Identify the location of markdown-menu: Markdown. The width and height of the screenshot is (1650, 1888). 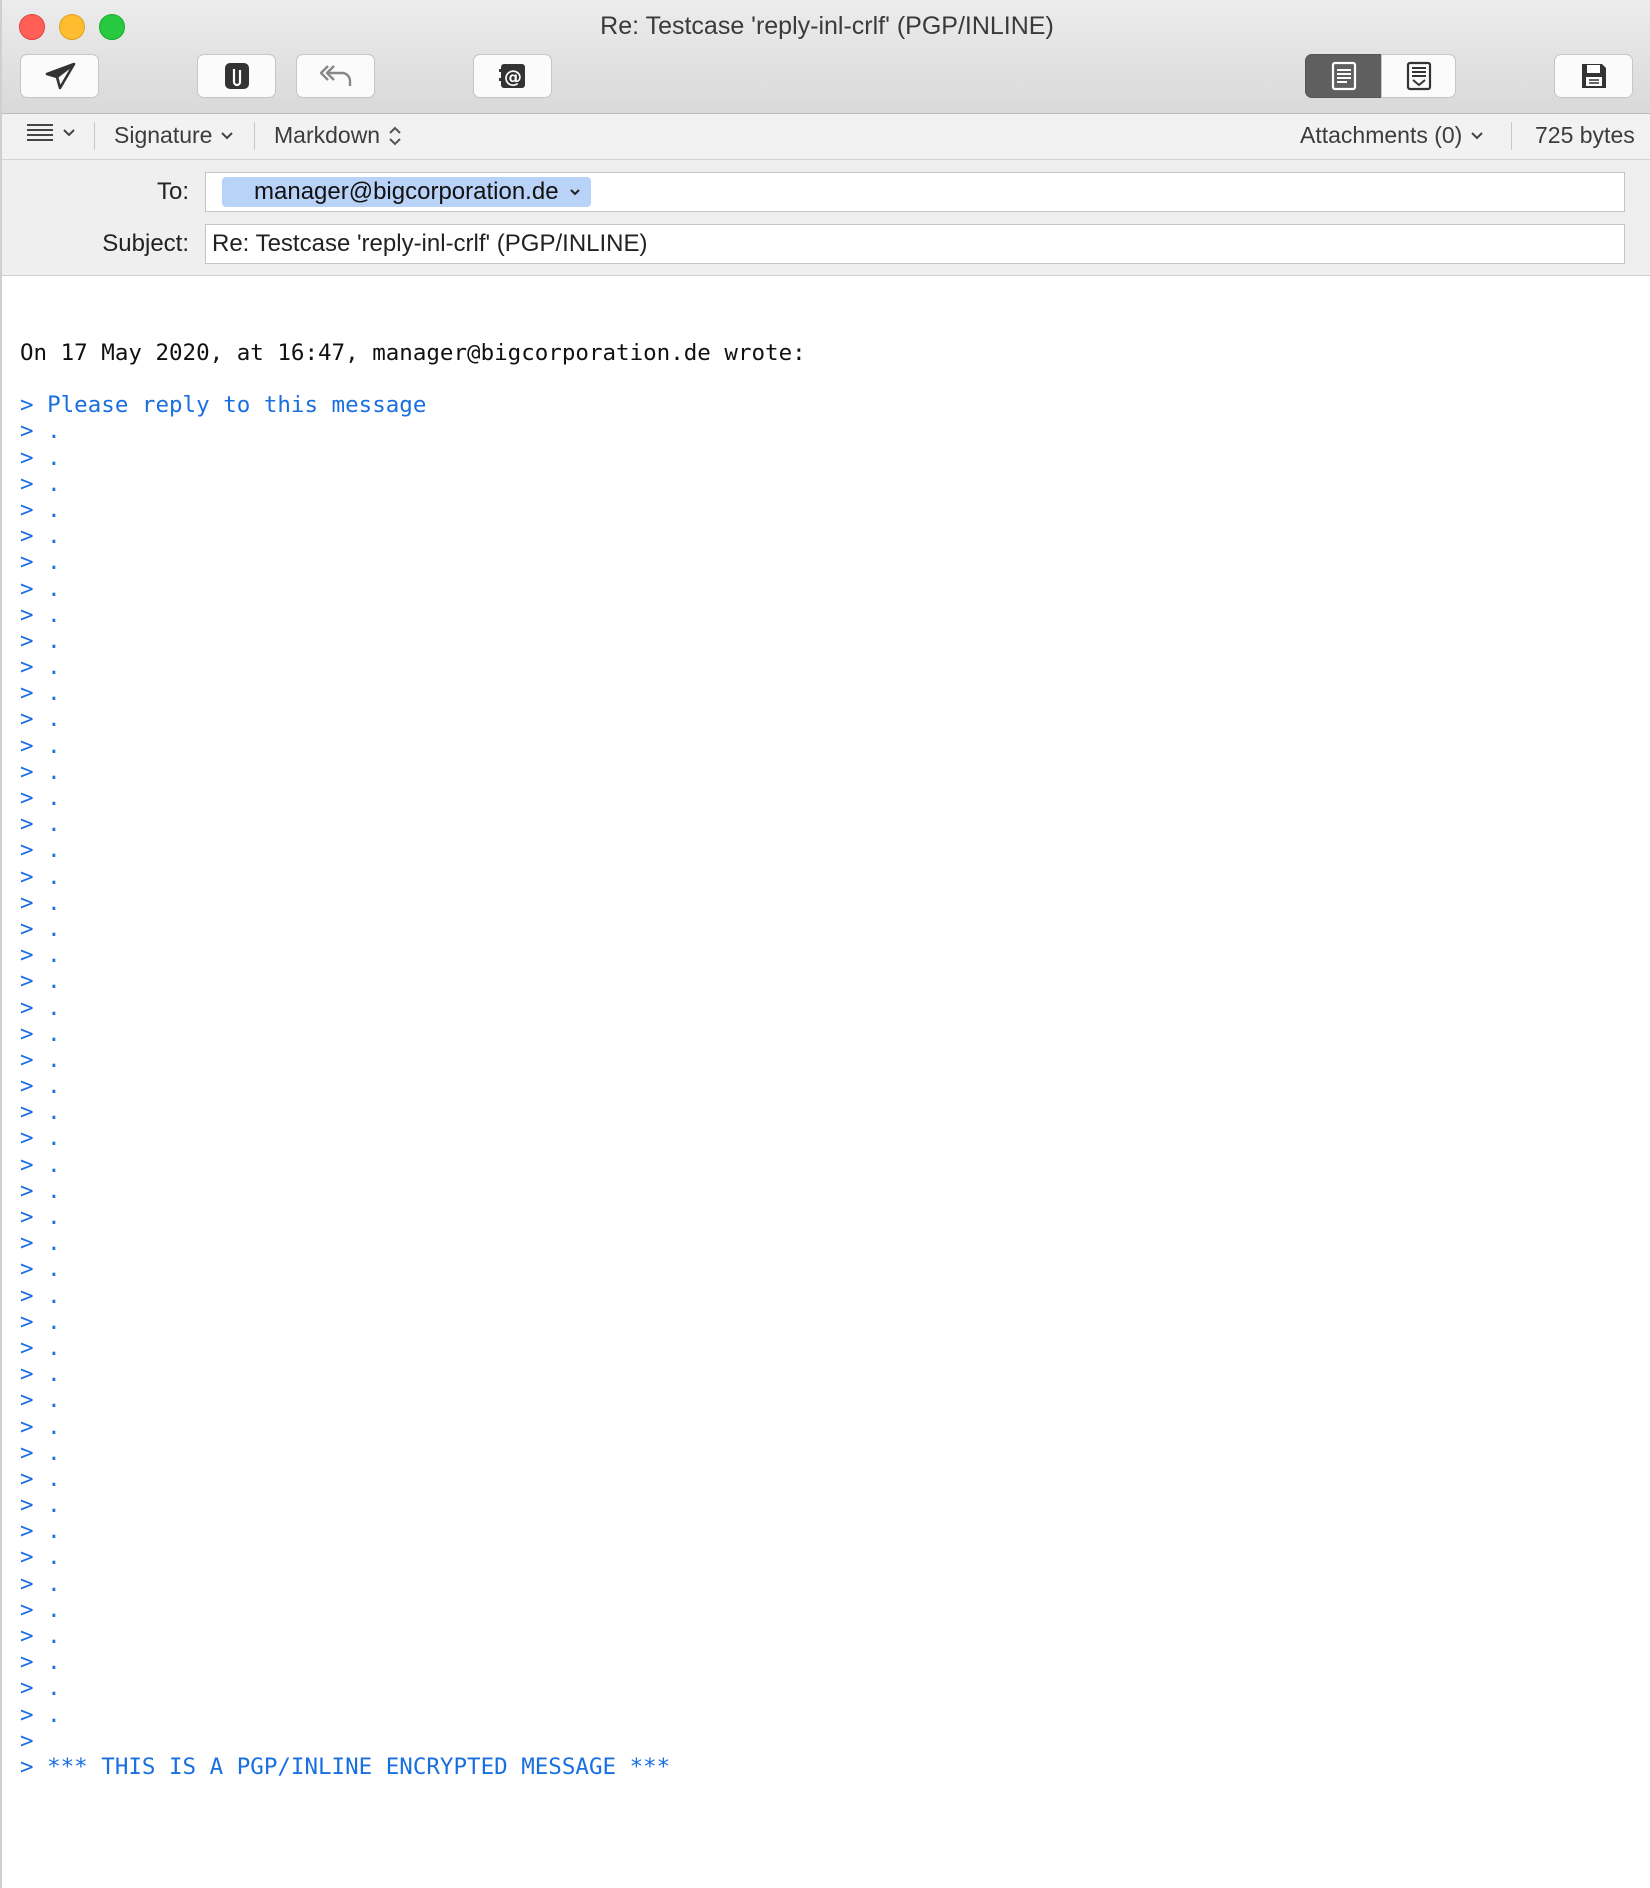
(338, 135).